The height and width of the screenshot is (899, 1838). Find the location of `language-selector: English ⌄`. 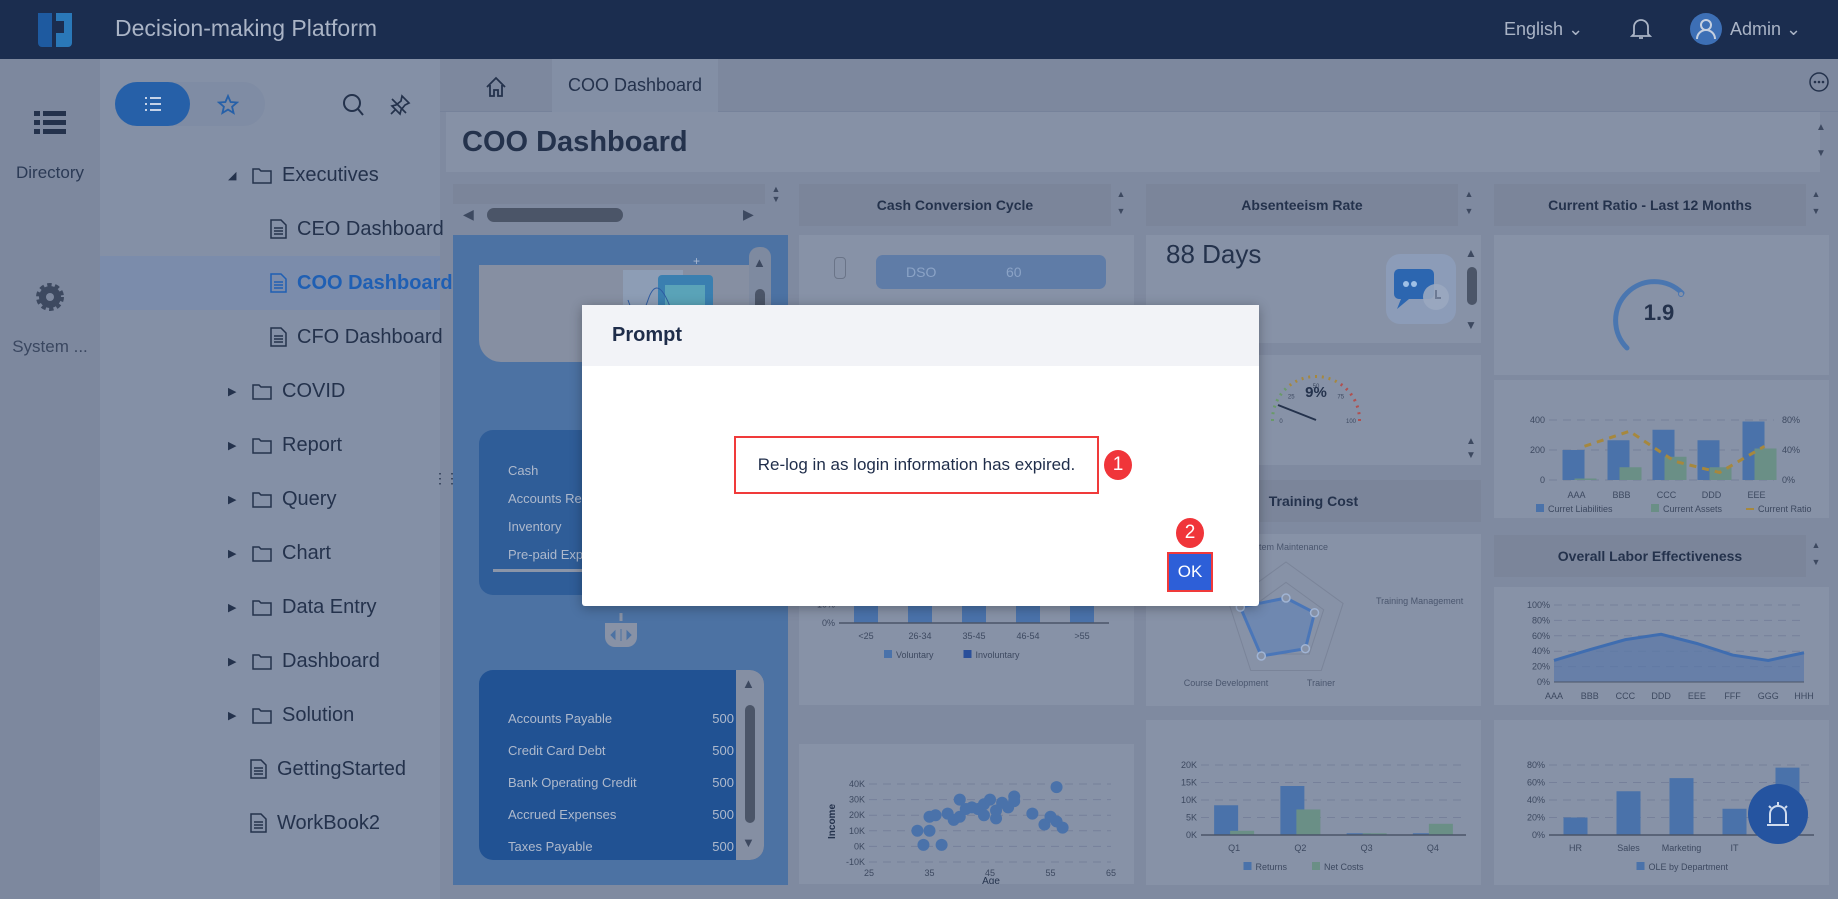

language-selector: English ⌄ is located at coordinates (1543, 29).